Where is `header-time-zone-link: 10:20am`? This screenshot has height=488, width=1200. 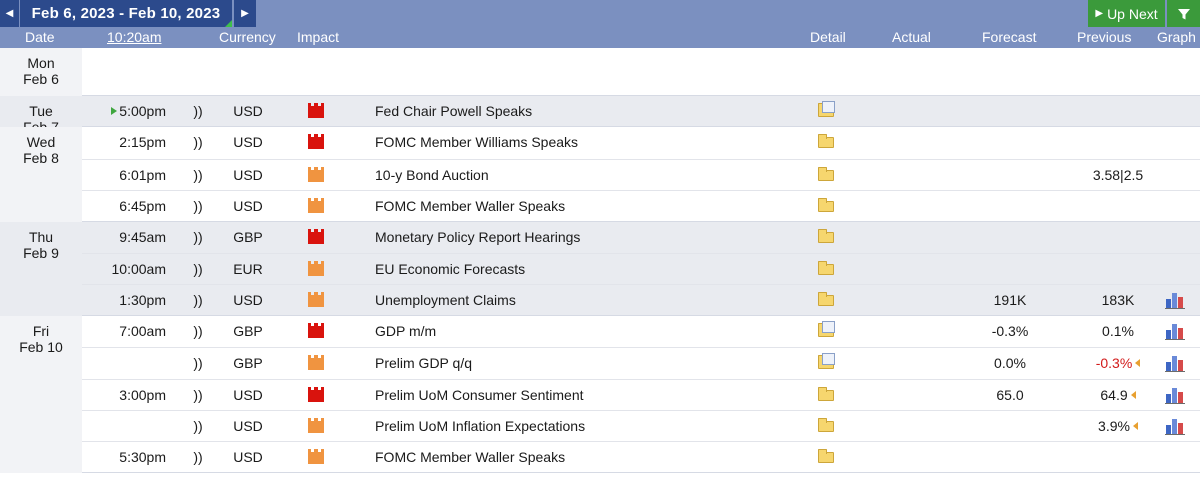
header-time-zone-link: 10:20am is located at coordinates (134, 37).